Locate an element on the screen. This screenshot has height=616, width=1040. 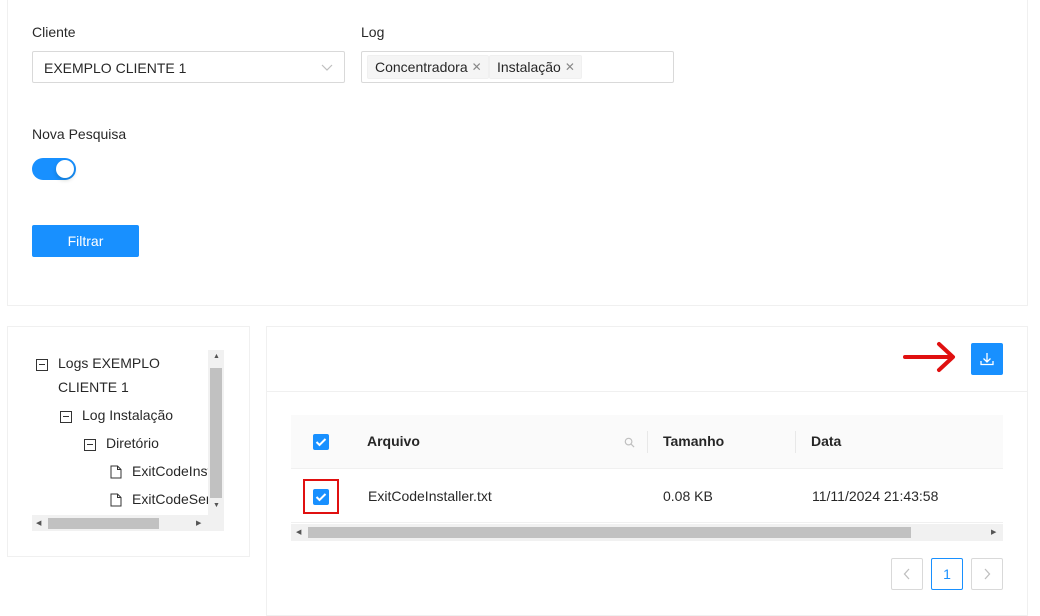
cell-data: 11/11/2024 21:43:58 is located at coordinates (875, 496).